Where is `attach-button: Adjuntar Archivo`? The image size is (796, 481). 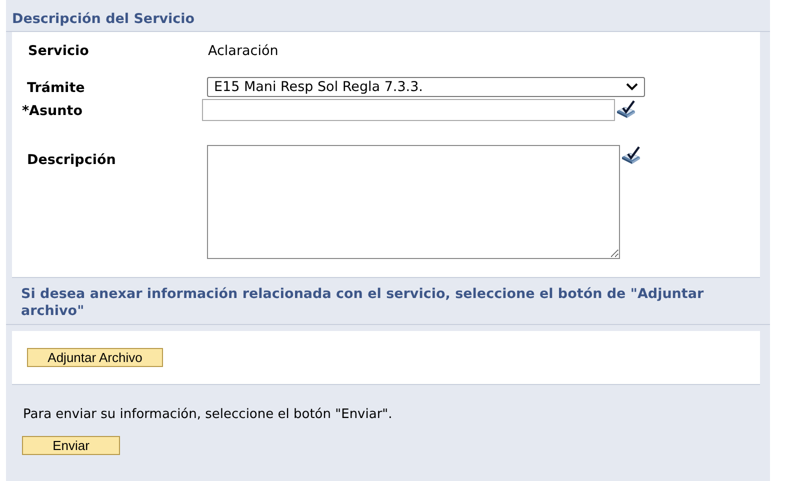
attach-button: Adjuntar Archivo is located at coordinates (95, 357).